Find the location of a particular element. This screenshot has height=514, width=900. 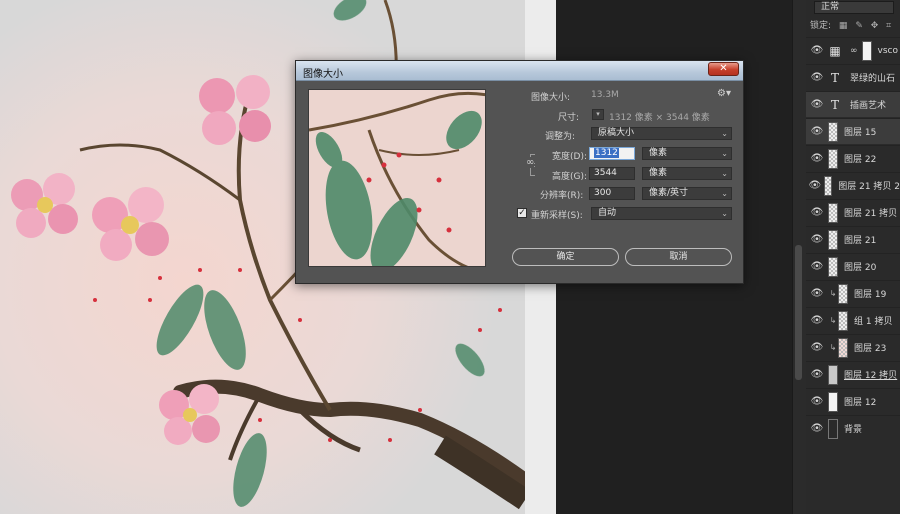

resolution-input: 300 is located at coordinates (612, 193).